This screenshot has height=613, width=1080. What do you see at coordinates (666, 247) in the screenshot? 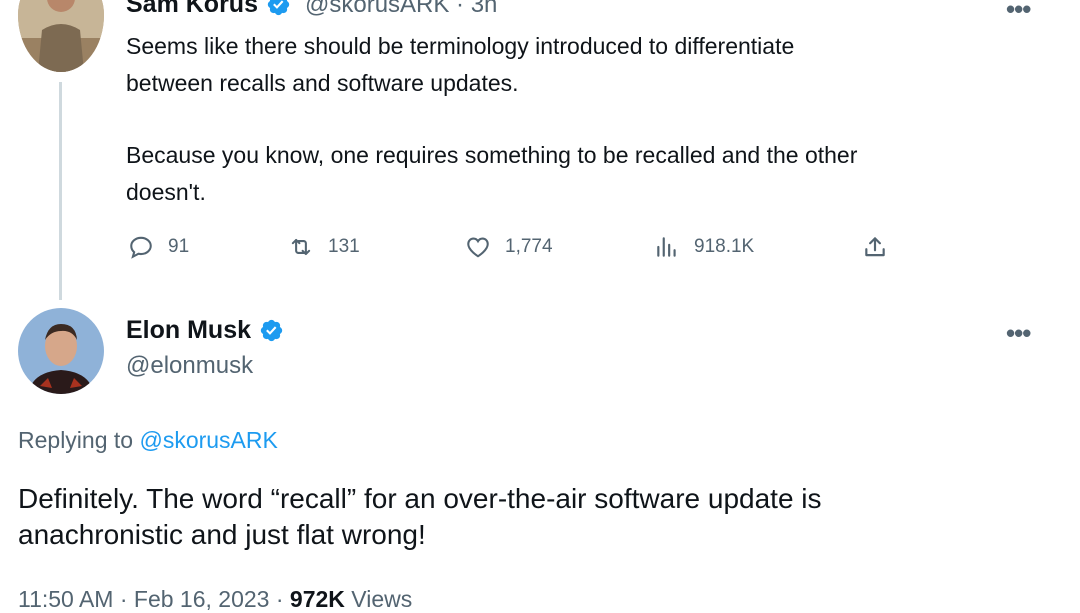
I see `views-icon` at bounding box center [666, 247].